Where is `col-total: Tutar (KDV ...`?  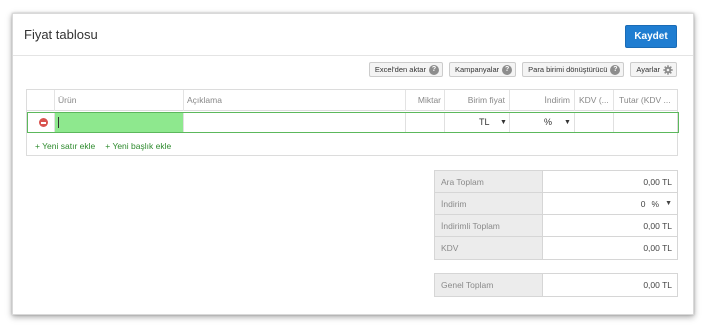 col-total: Tutar (KDV ... is located at coordinates (645, 100).